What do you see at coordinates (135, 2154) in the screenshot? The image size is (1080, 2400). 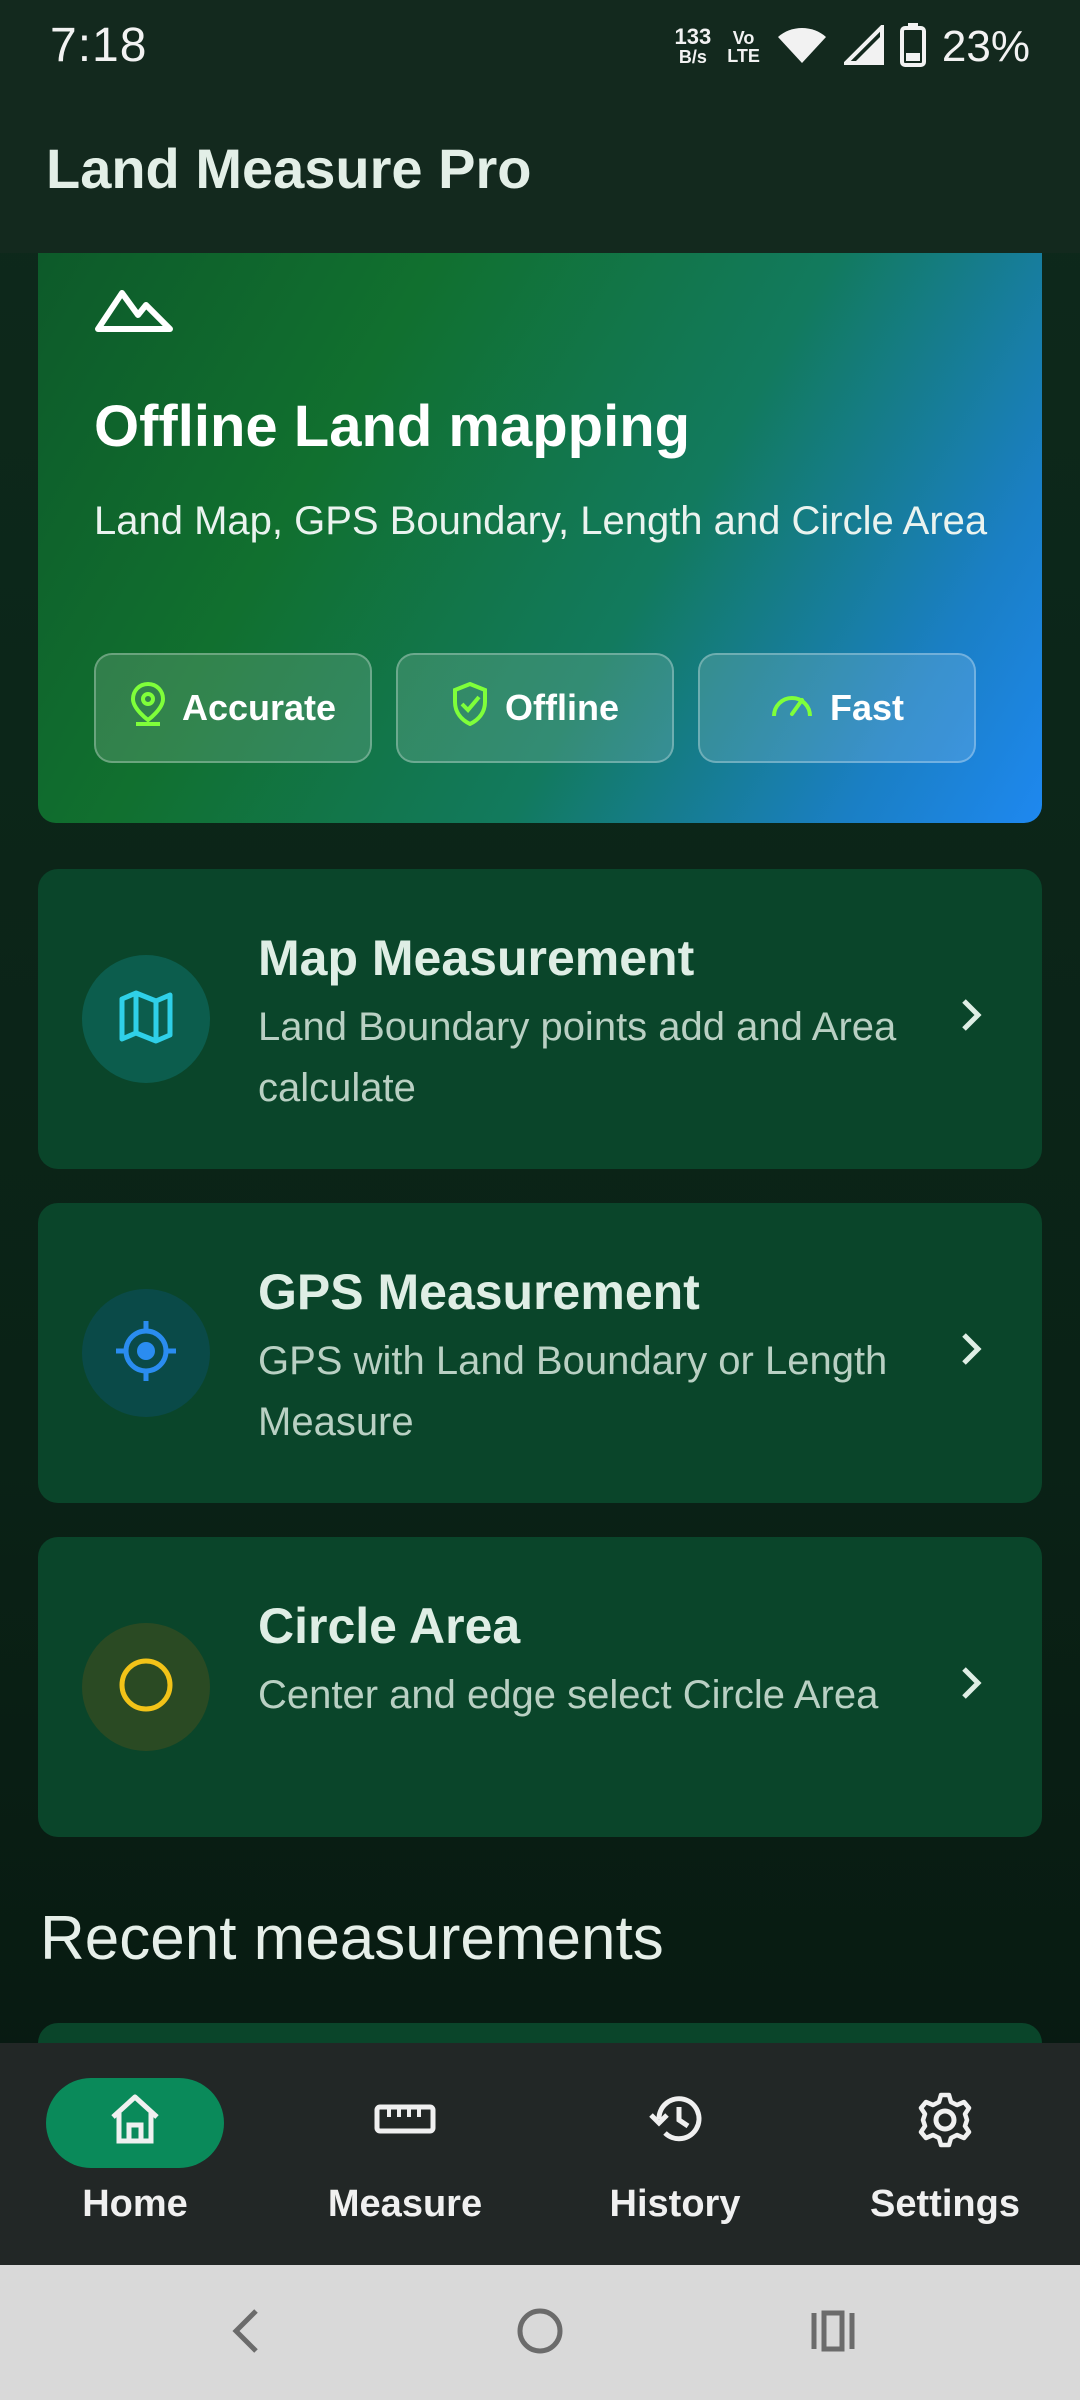 I see `nav-item-home: Home` at bounding box center [135, 2154].